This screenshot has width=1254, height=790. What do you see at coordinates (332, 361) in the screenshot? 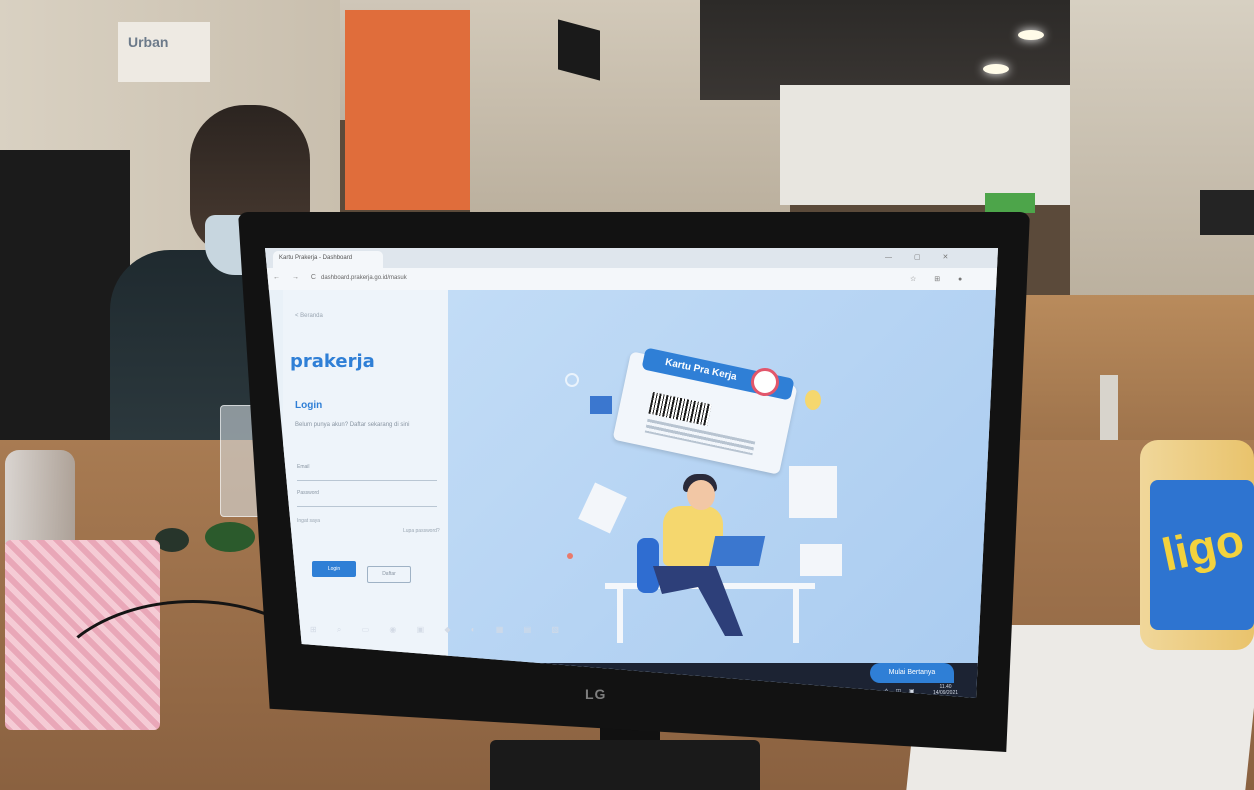
I see `prakerja-logo: prakerja` at bounding box center [332, 361].